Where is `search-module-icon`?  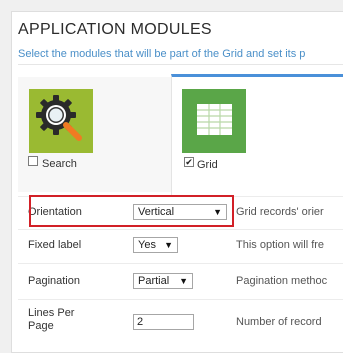 search-module-icon is located at coordinates (61, 121).